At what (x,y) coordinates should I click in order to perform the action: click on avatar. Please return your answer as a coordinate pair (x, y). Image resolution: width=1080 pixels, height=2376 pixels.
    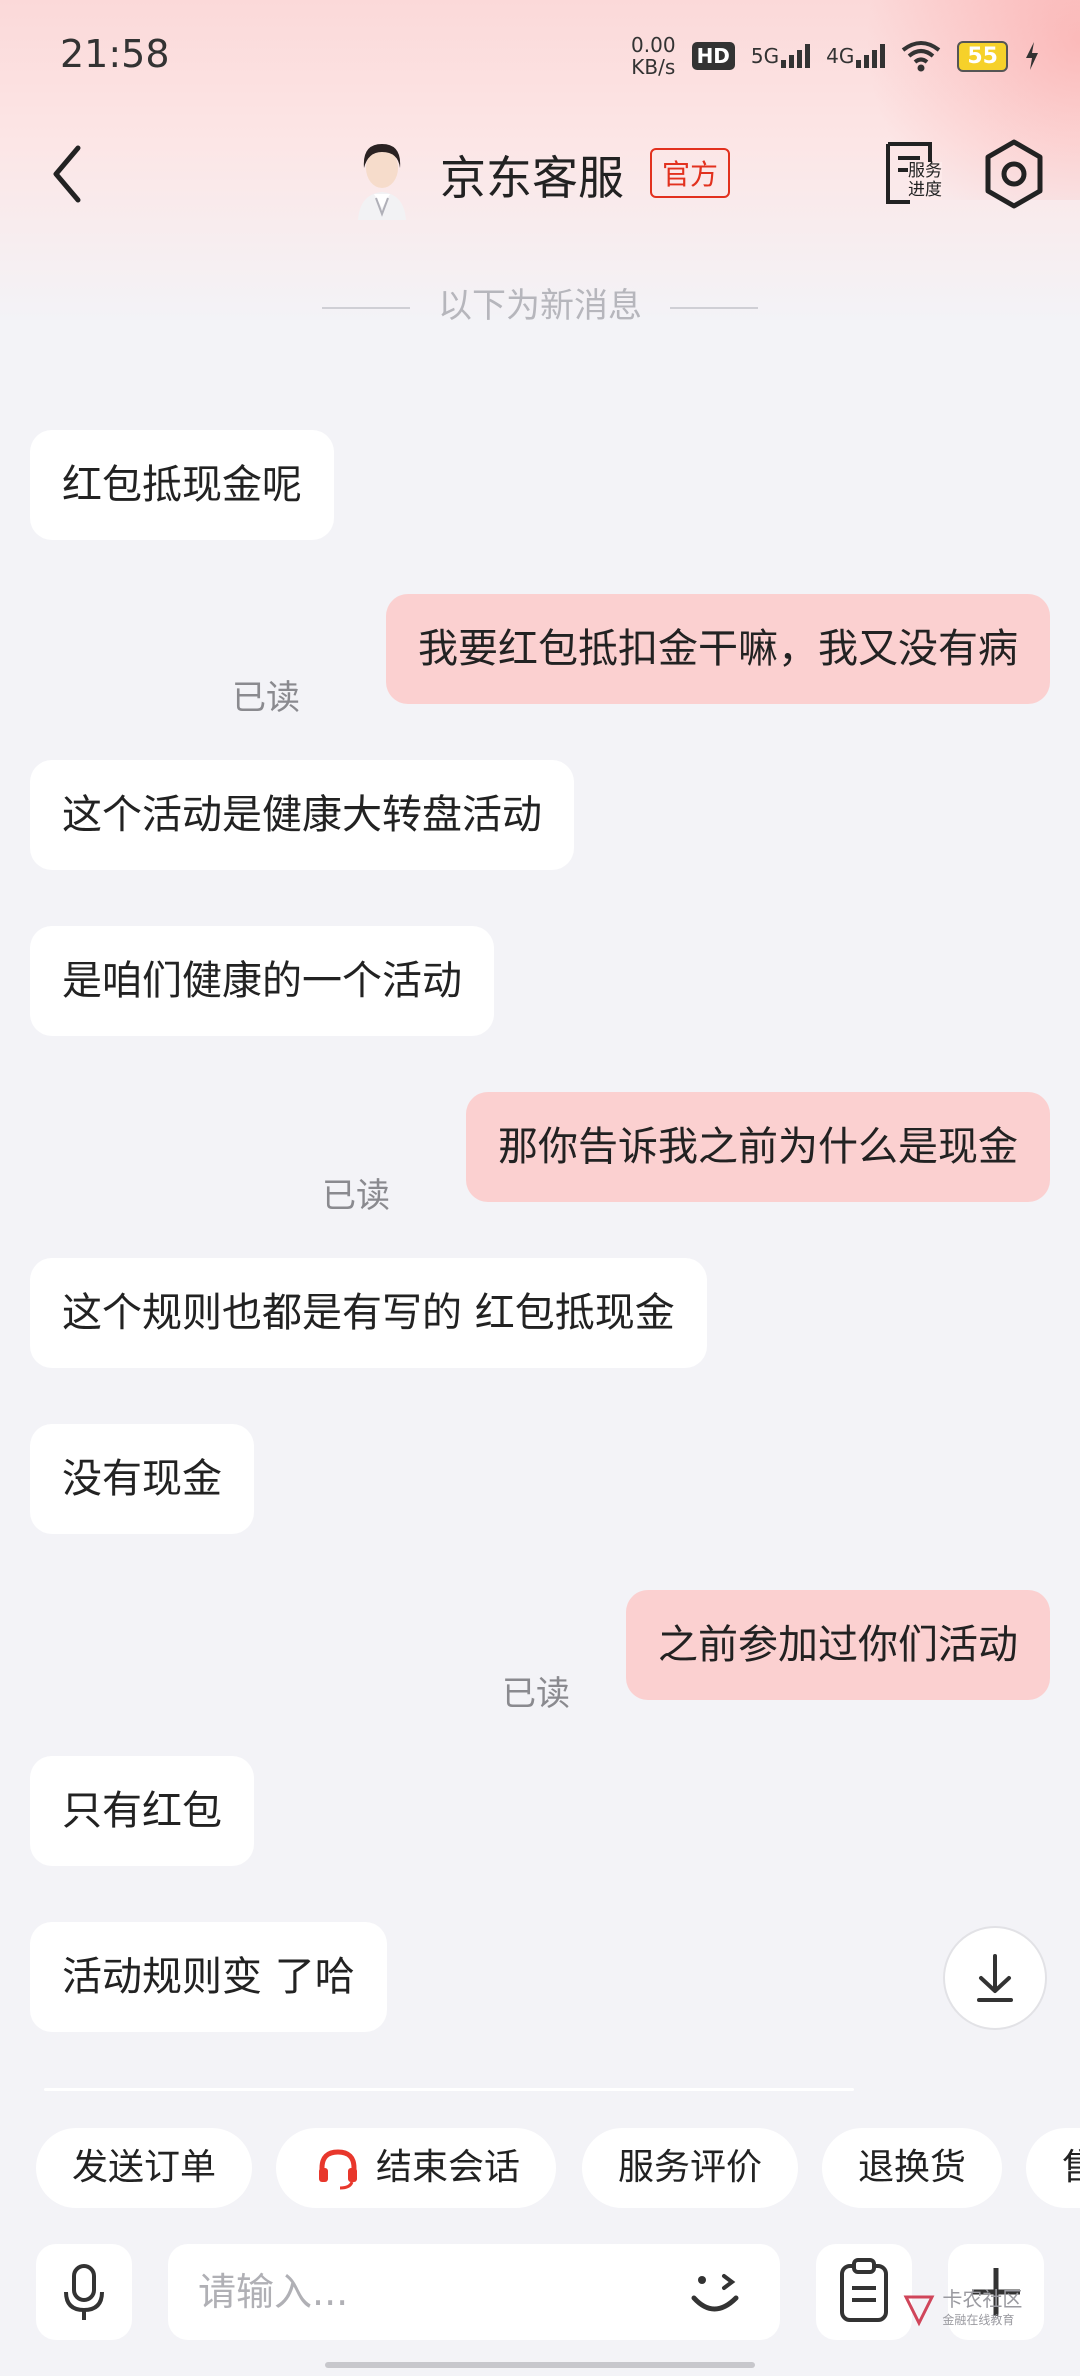
    Looking at the image, I should click on (382, 182).